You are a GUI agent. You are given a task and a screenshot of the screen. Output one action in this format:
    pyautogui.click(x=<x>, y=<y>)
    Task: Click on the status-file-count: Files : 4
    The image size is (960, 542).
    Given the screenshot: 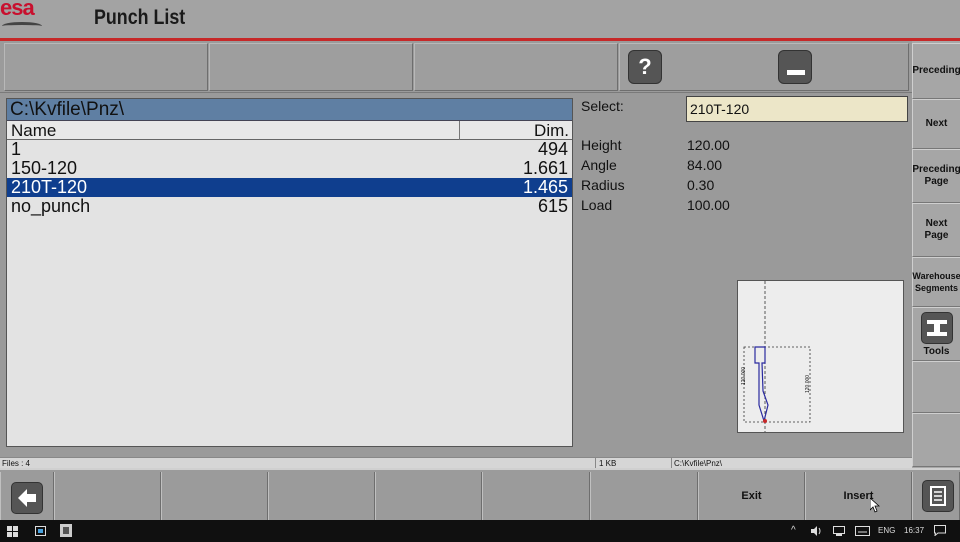 What is the action you would take?
    pyautogui.click(x=16, y=463)
    